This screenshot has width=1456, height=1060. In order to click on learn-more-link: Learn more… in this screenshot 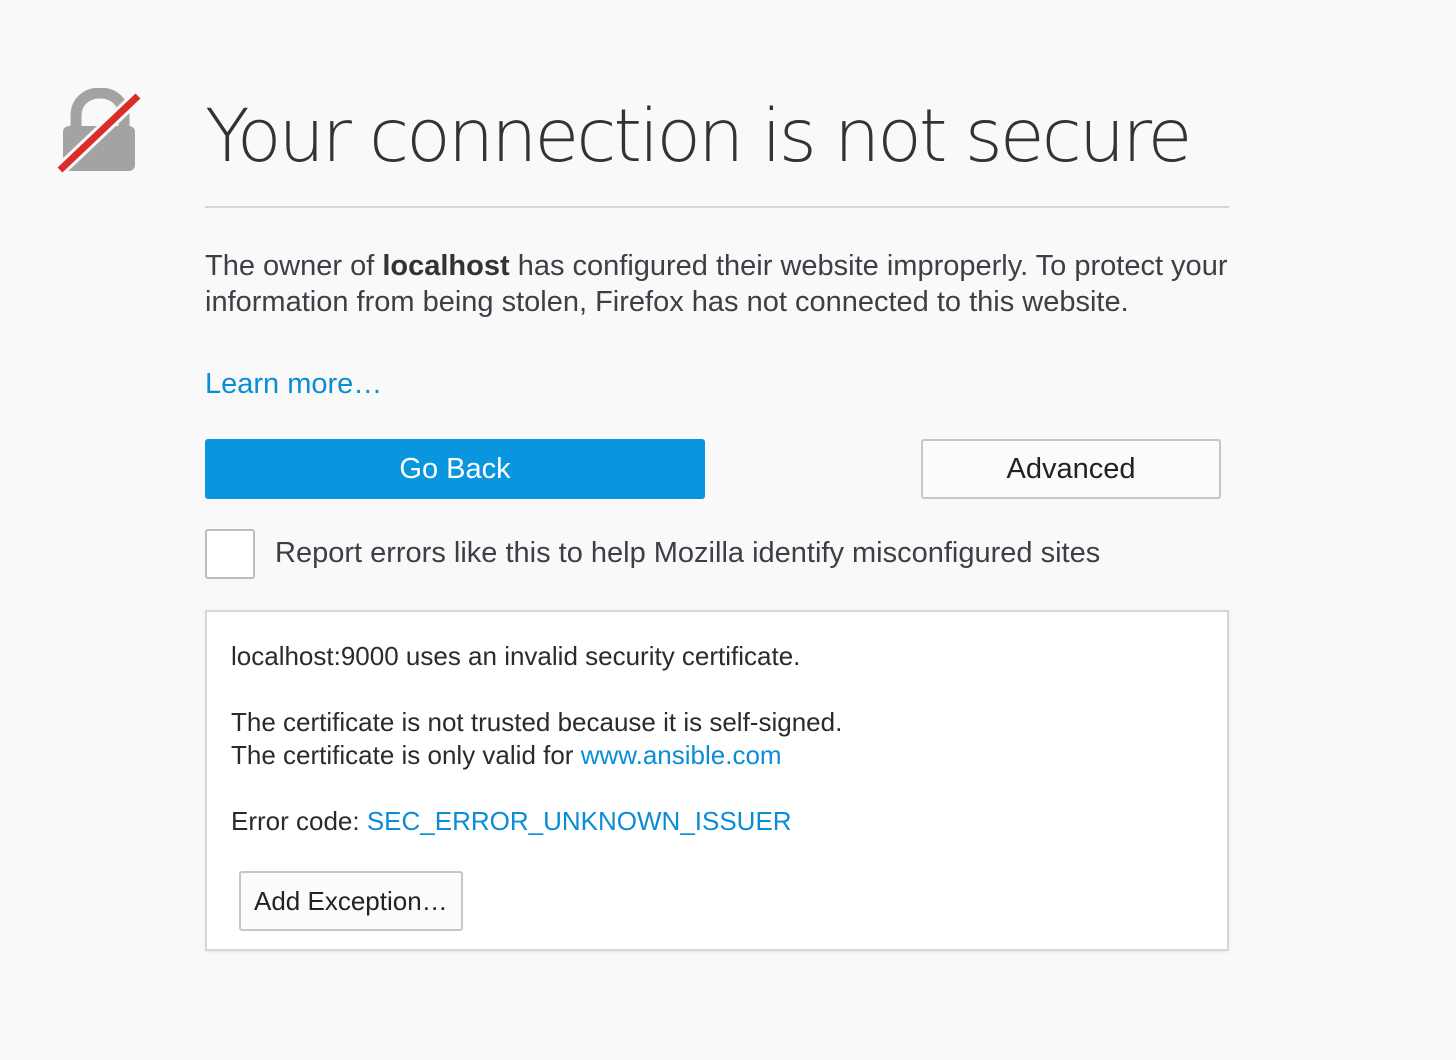, I will do `click(293, 384)`.